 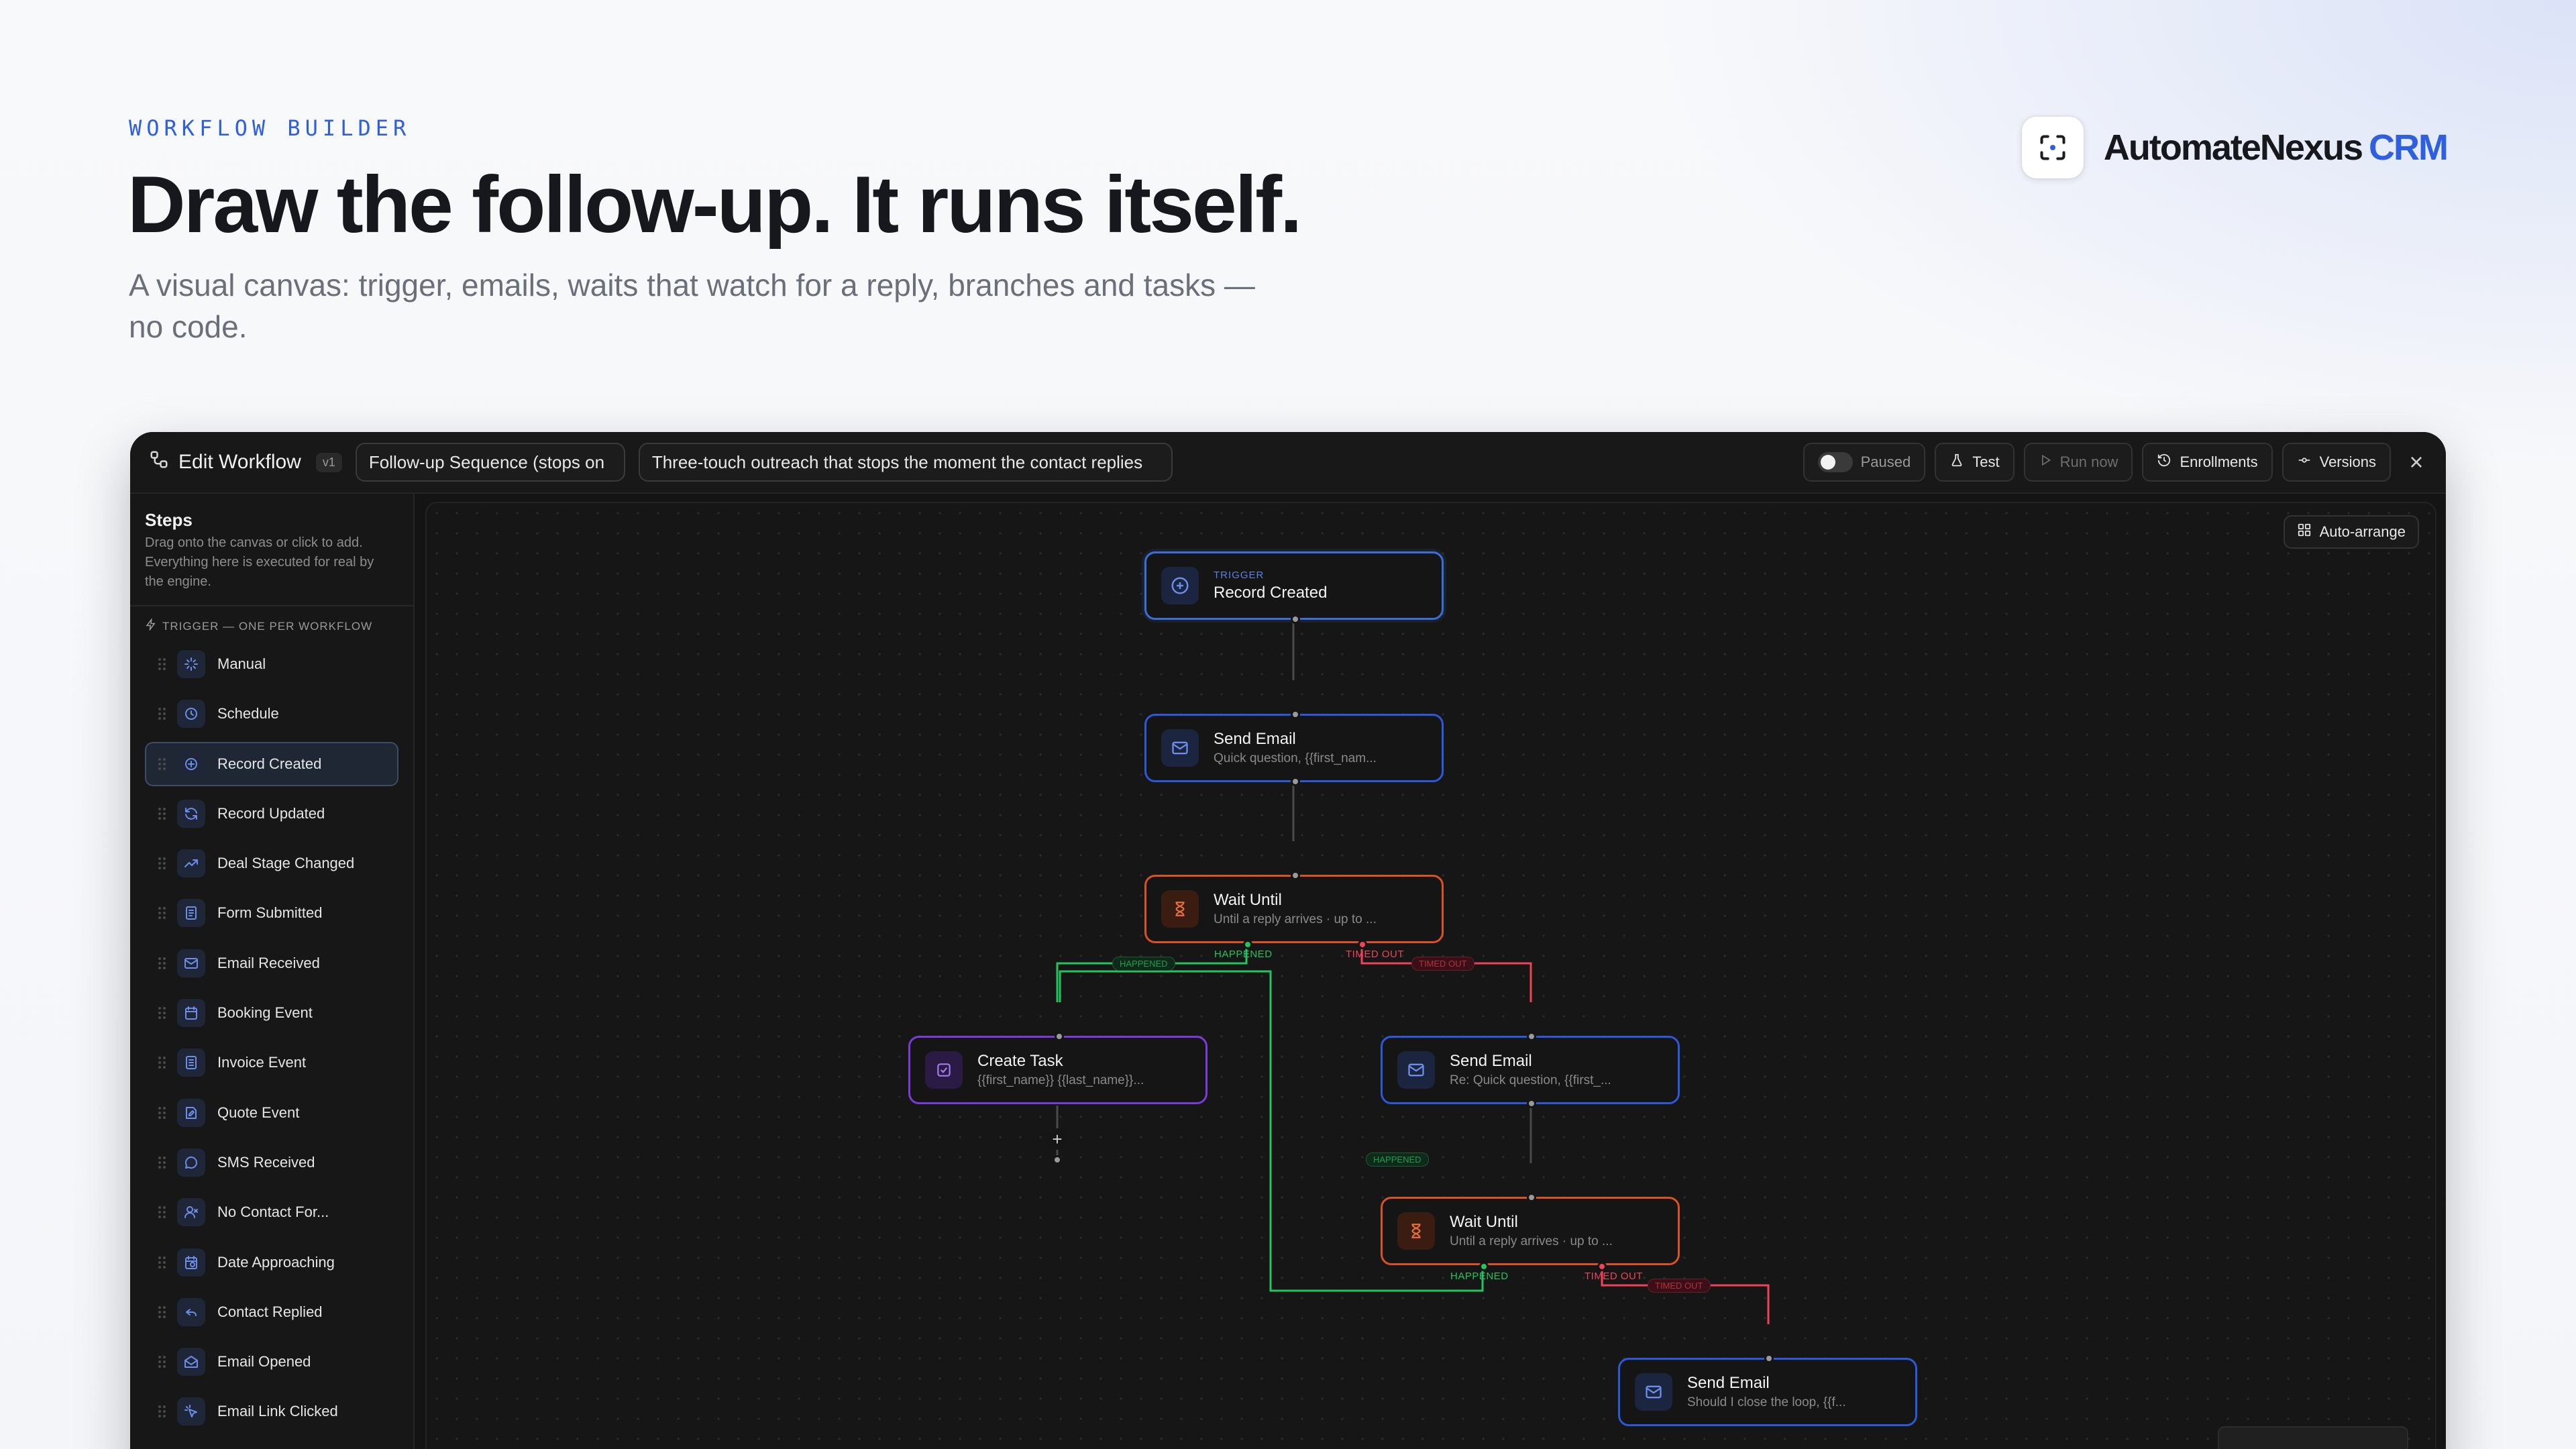 I want to click on sidebar-item-label: Email Opened, so click(x=264, y=1362).